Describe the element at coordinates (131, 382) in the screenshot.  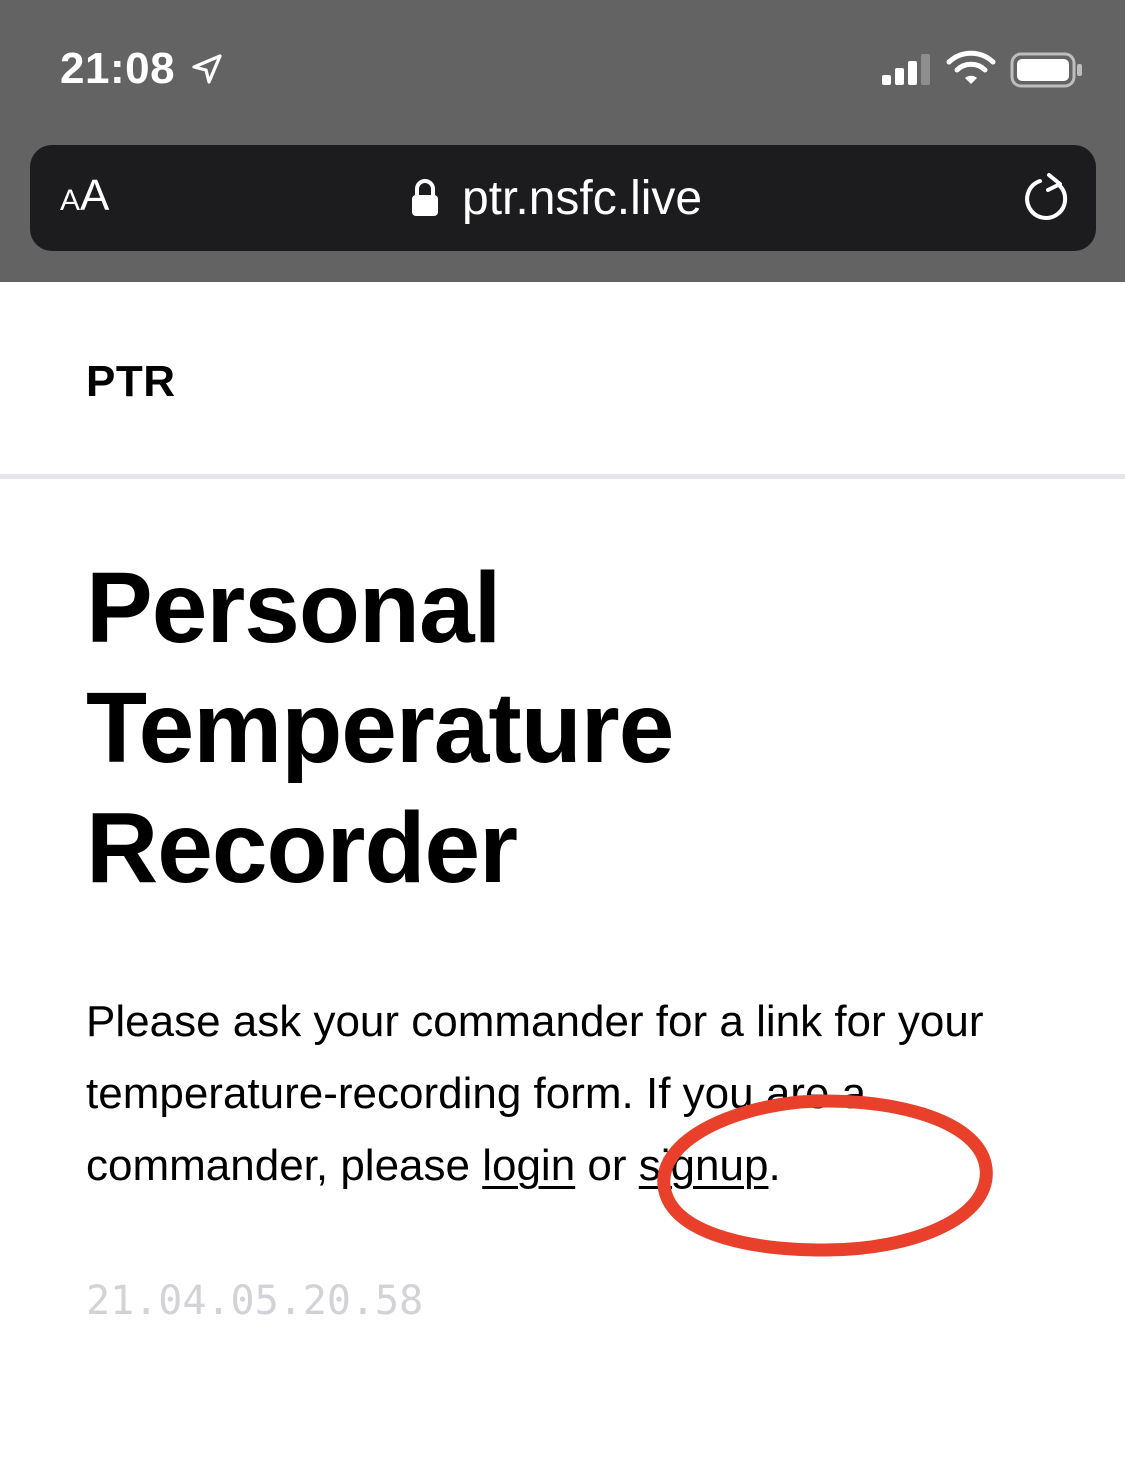
I see `site-brand: PTR` at that location.